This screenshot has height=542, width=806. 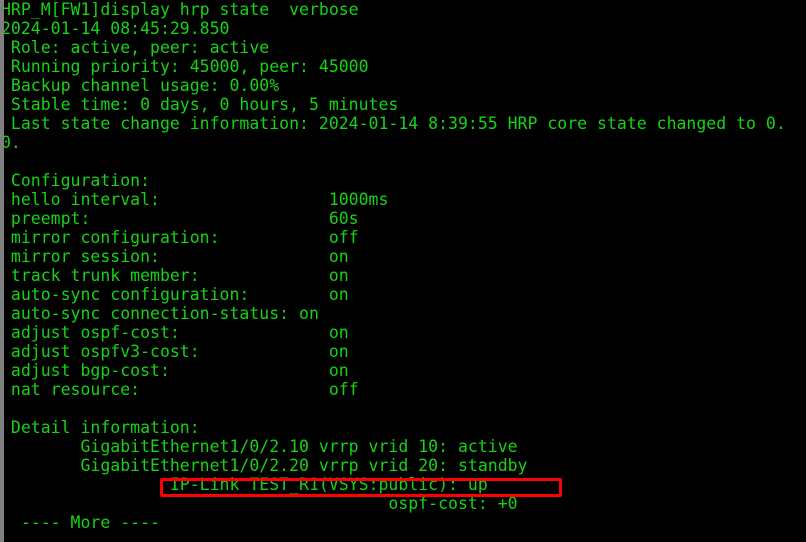 What do you see at coordinates (76, 180) in the screenshot?
I see `terminal-line-config-header: Configuration:` at bounding box center [76, 180].